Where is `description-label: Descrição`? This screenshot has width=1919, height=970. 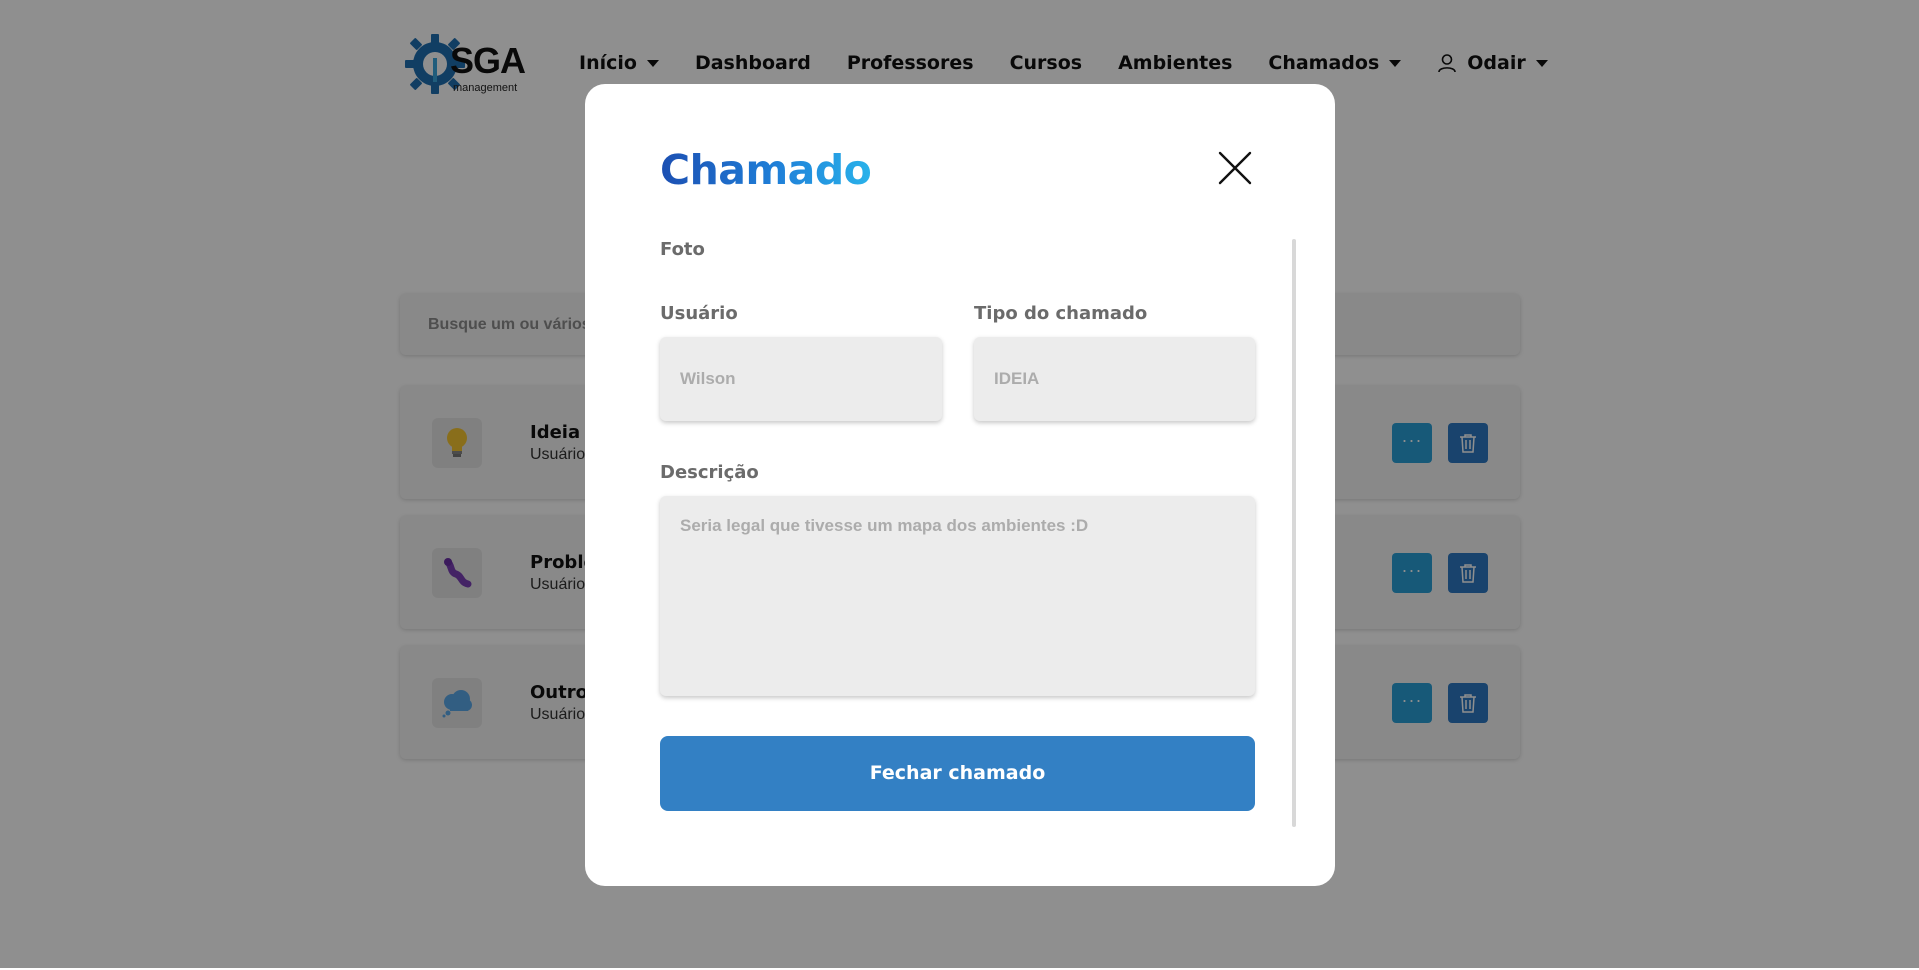
description-label: Descrição is located at coordinates (709, 472).